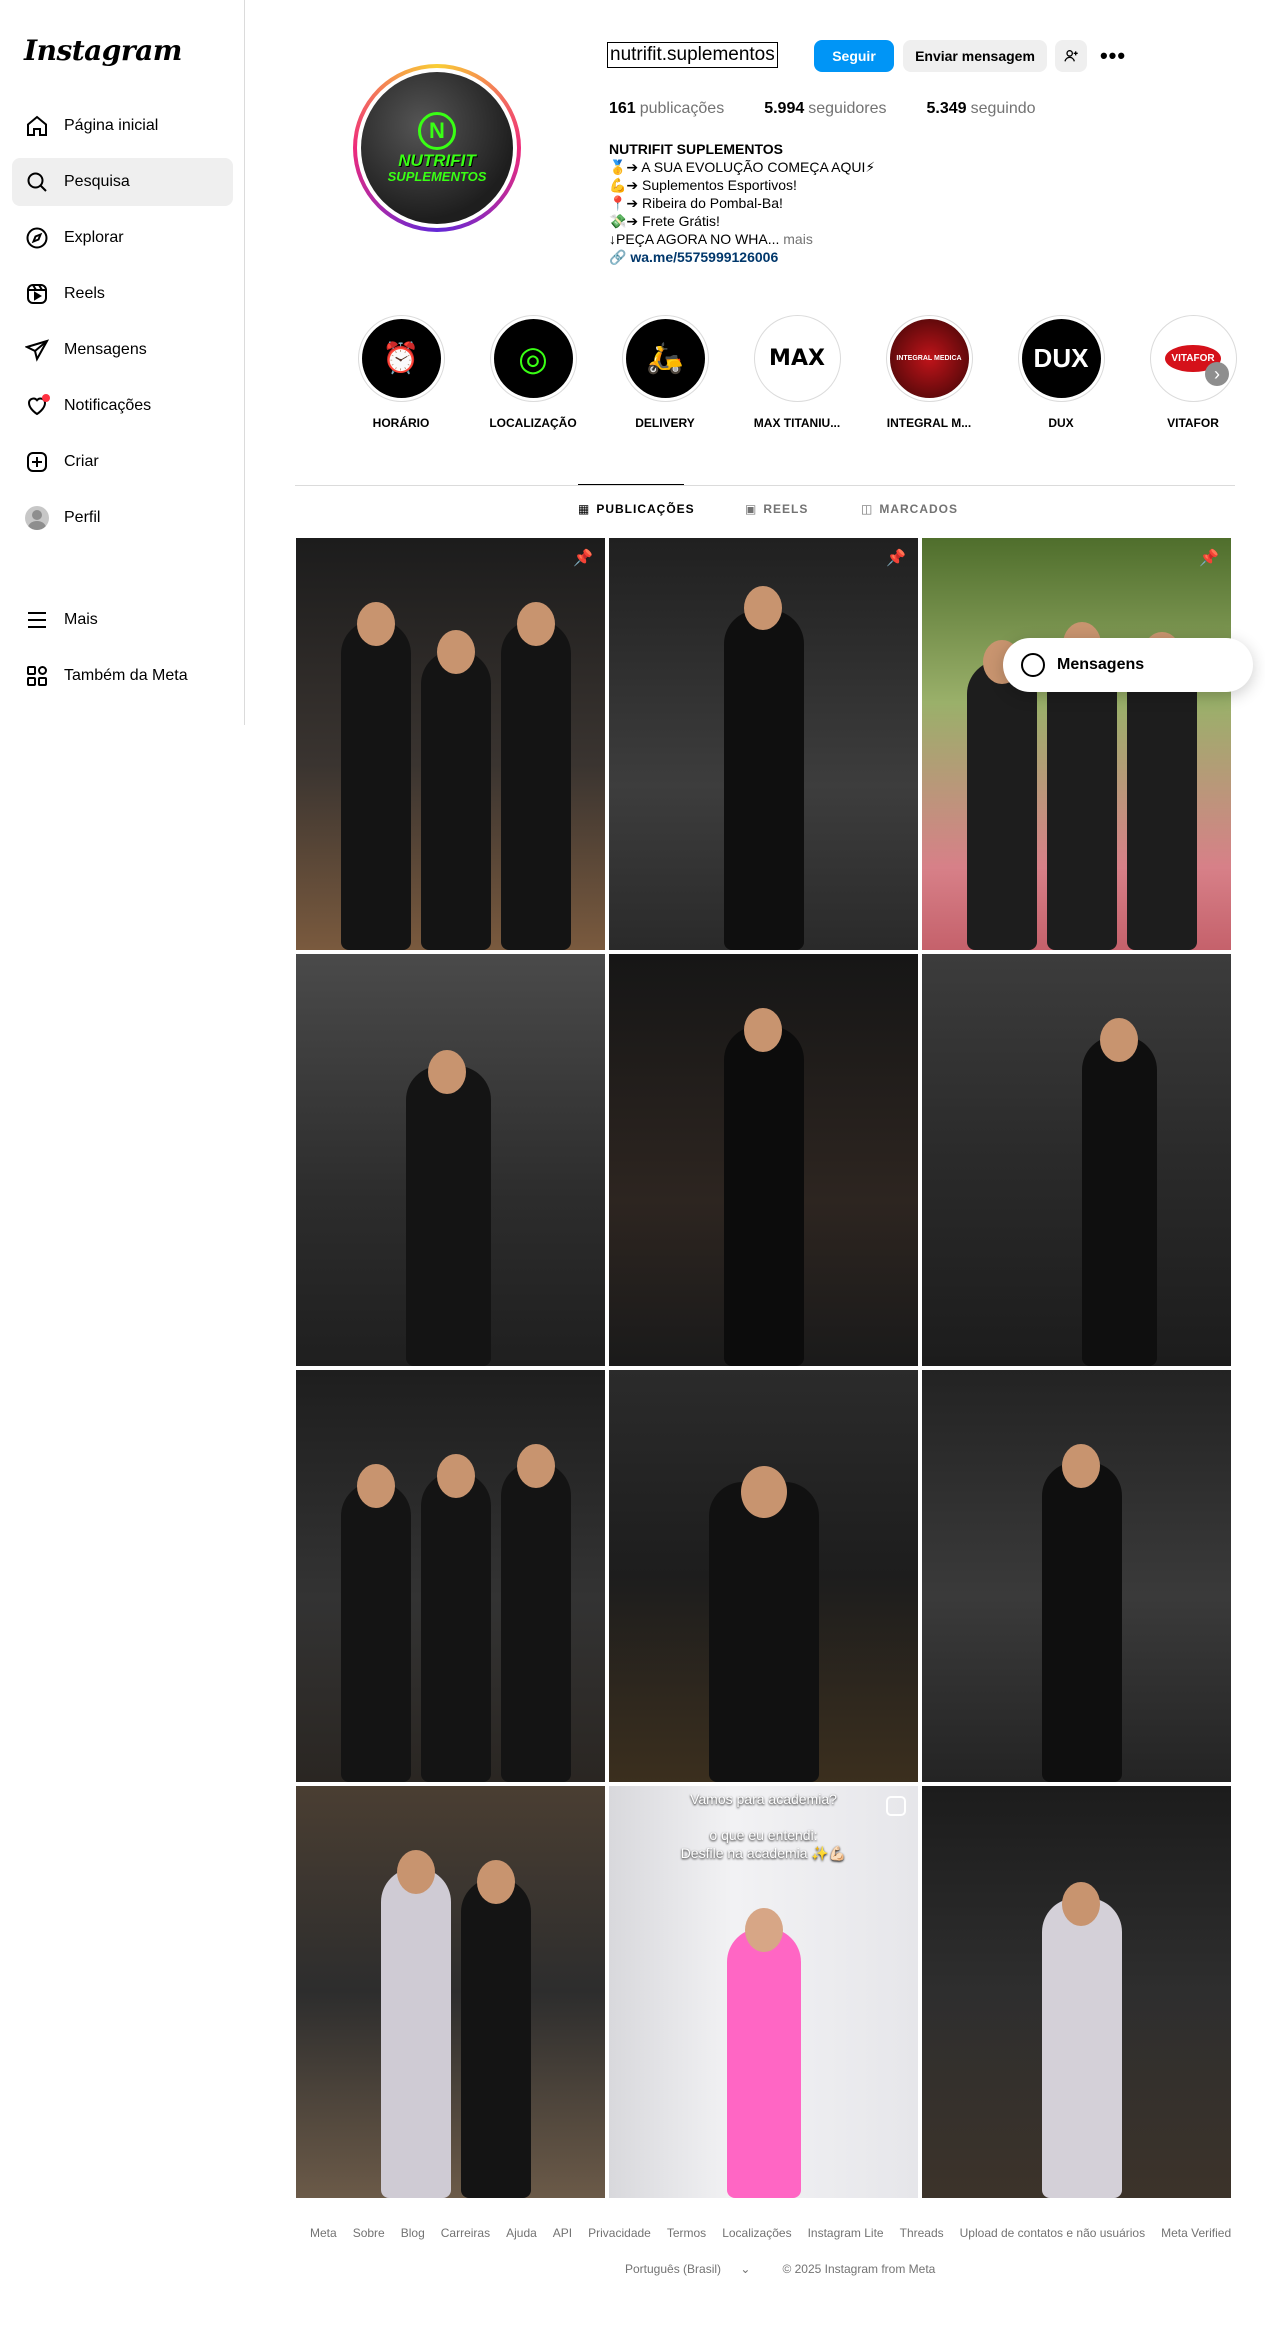 This screenshot has width=1265, height=2327. What do you see at coordinates (636, 509) in the screenshot?
I see `tab-posts: ▦ PUBLICAÇÕES` at bounding box center [636, 509].